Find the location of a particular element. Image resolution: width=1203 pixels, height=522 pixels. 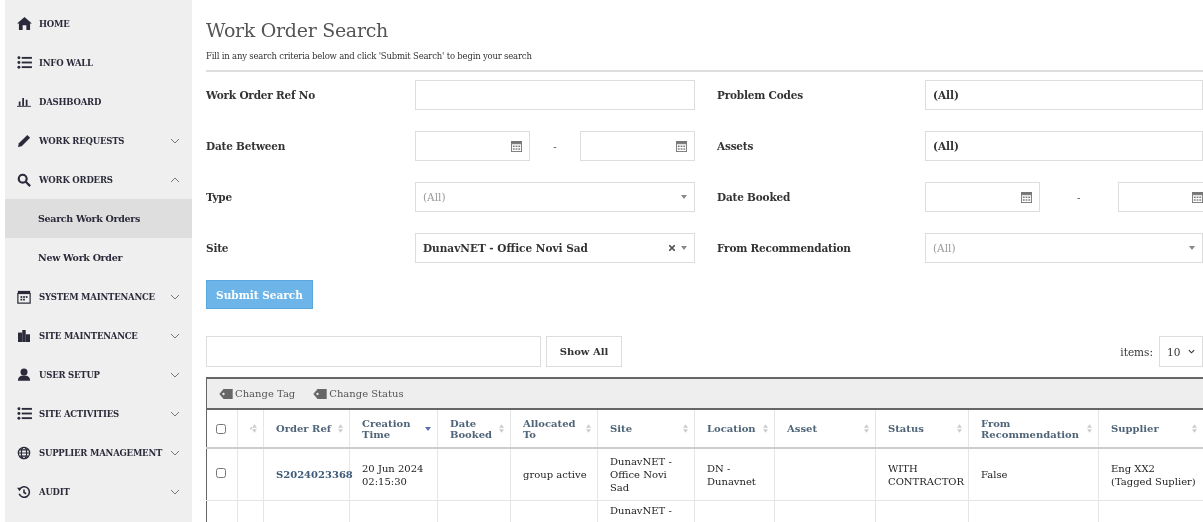

field-label: Assets is located at coordinates (735, 146).